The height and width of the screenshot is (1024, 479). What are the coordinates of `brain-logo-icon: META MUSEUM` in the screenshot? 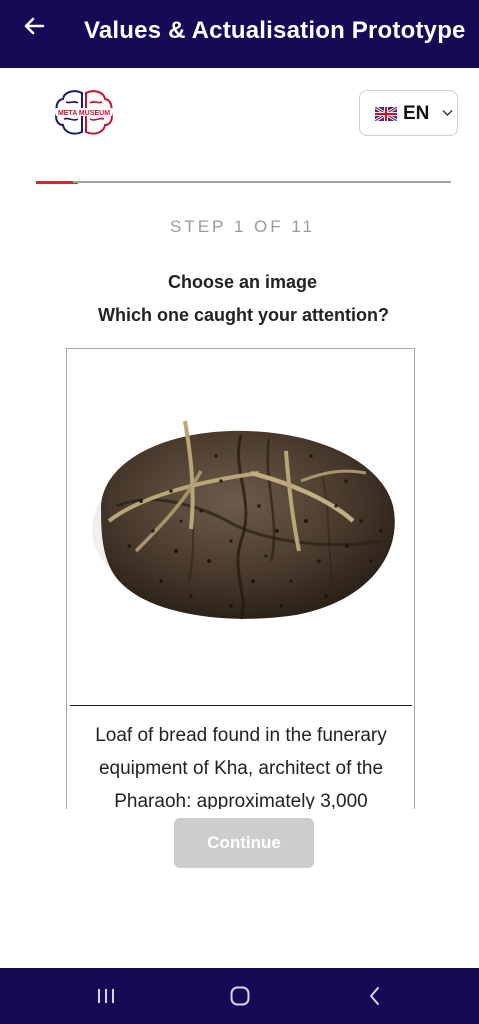 It's located at (84, 112).